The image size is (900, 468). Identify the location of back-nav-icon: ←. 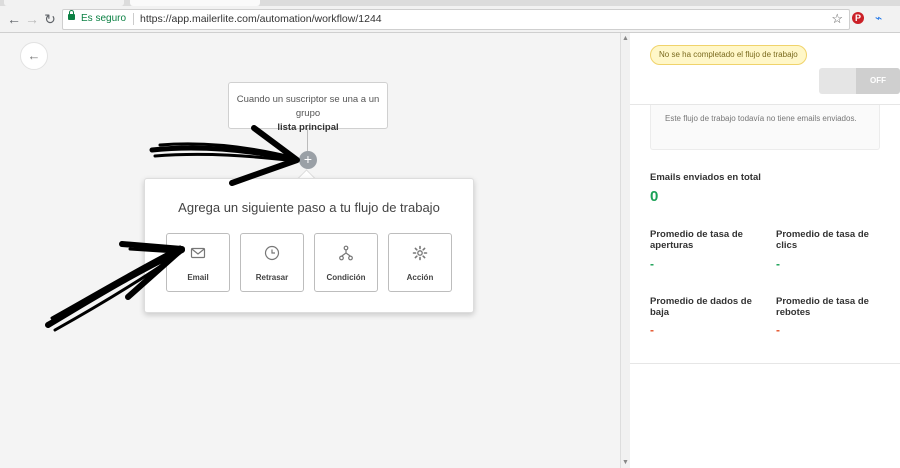
(14, 19).